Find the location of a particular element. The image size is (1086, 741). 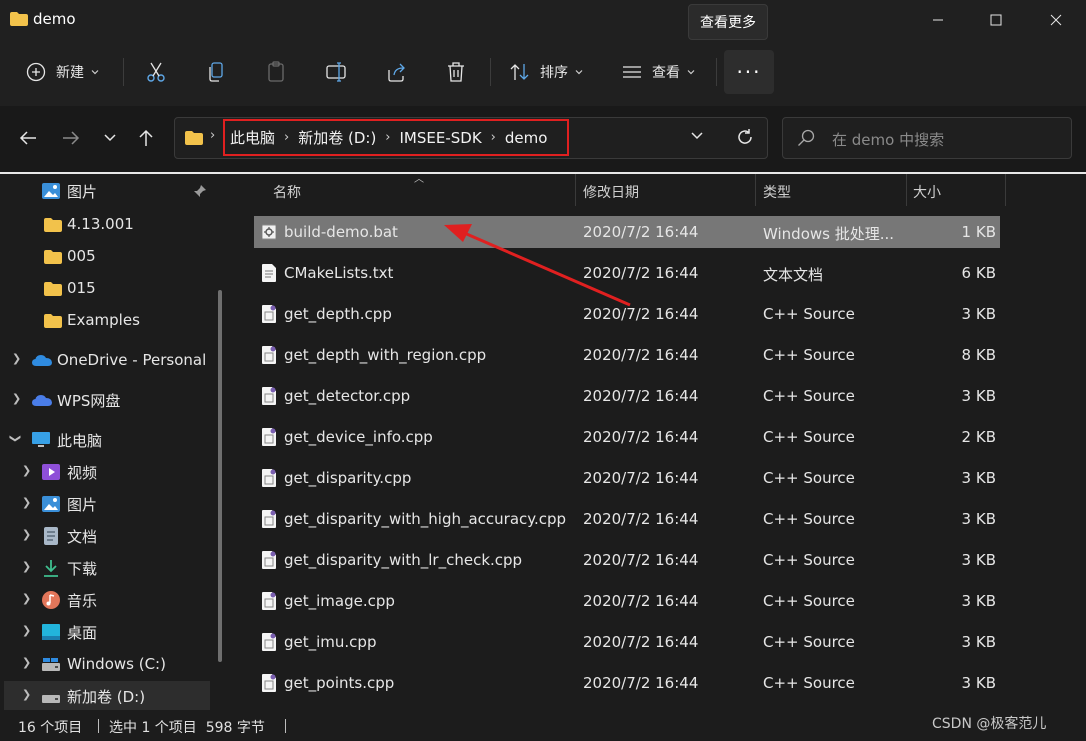

file-size: 6 KB is located at coordinates (978, 273).